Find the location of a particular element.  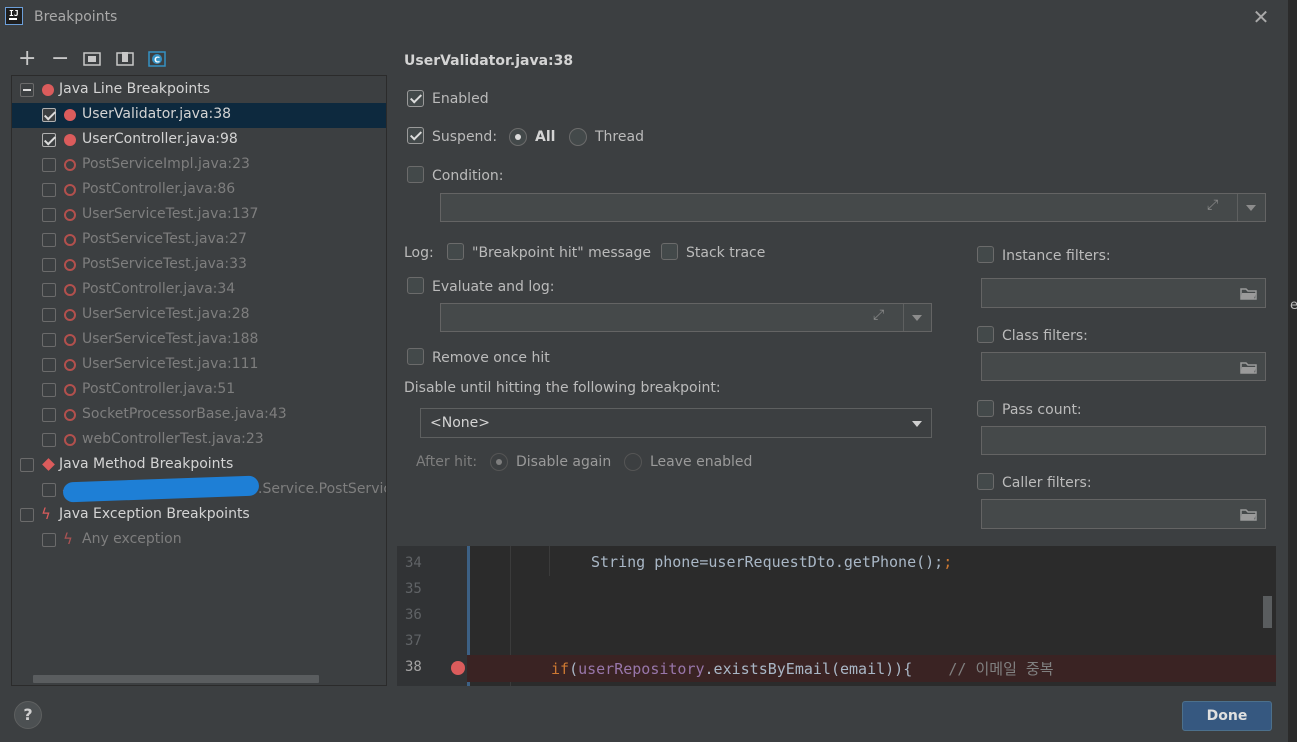

group-by-class-button: C is located at coordinates (157, 59).